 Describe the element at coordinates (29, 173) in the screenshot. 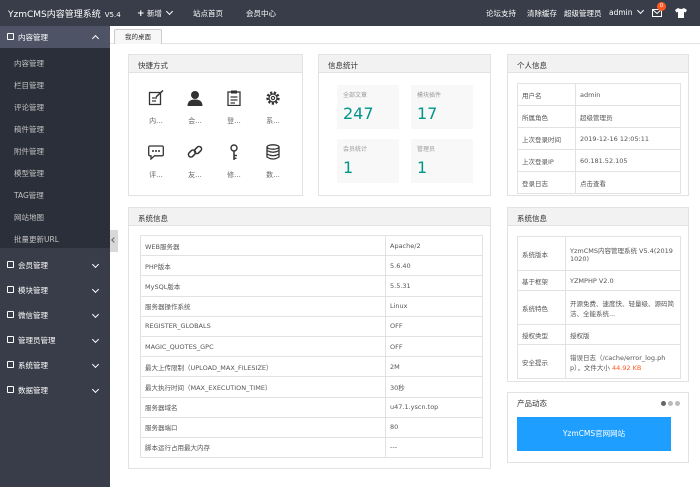

I see `sidebar-item-model: 模型管理` at that location.